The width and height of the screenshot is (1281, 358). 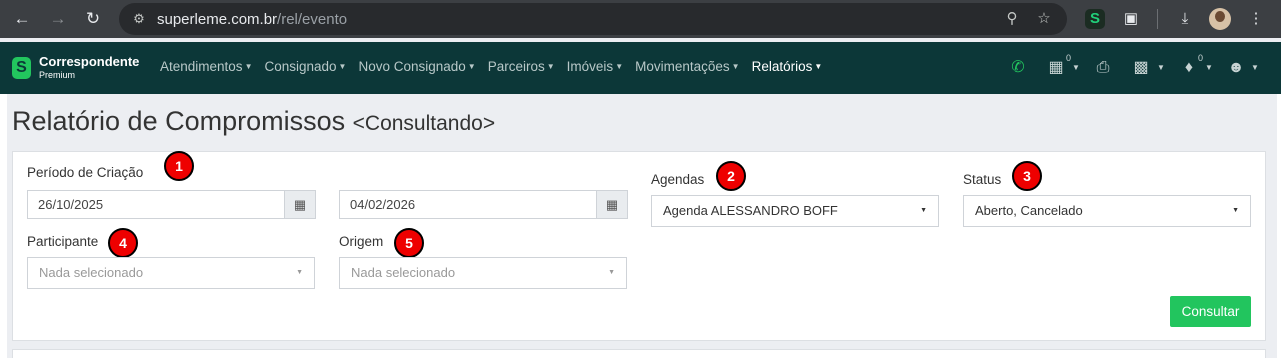 What do you see at coordinates (206, 68) in the screenshot?
I see `menu-item-atendimentos: Atendimentos ▼` at bounding box center [206, 68].